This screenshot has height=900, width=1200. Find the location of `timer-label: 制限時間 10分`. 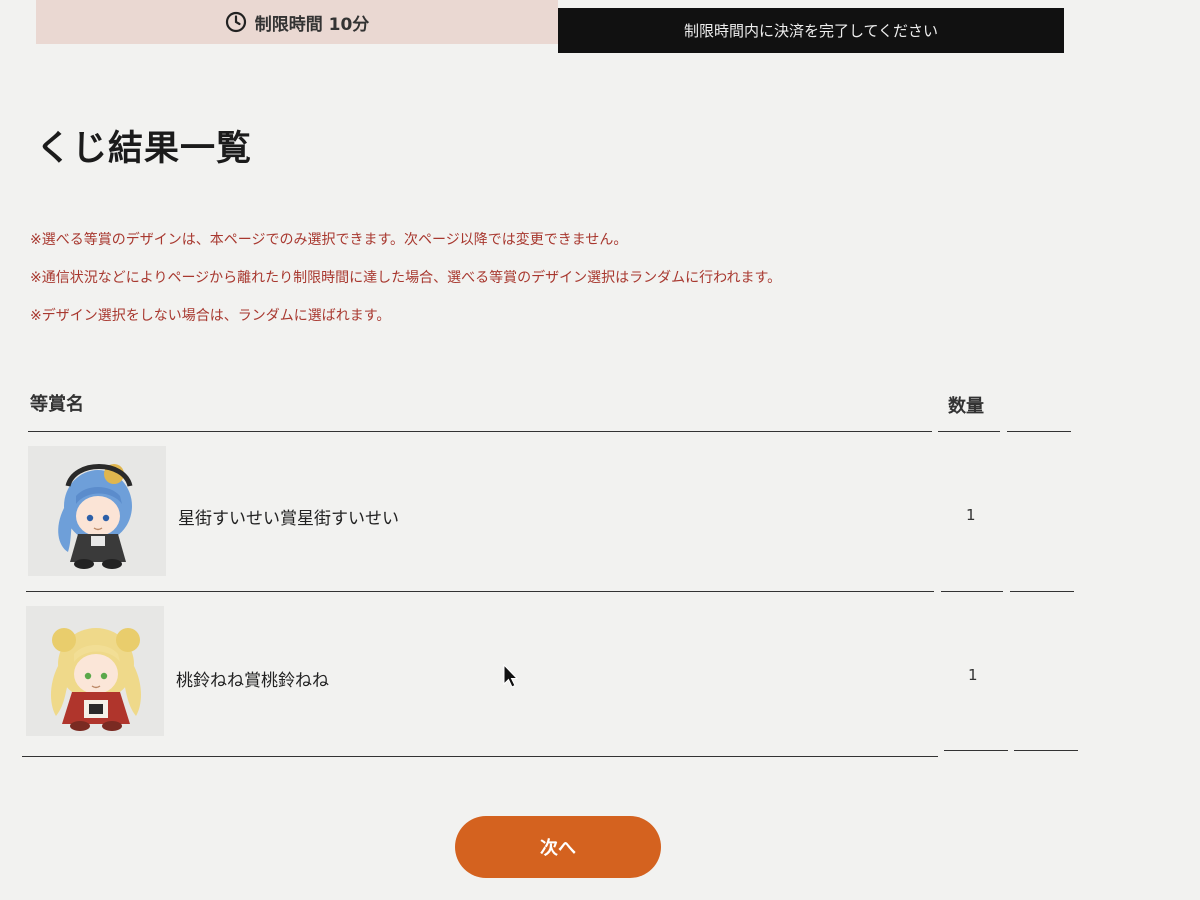

timer-label: 制限時間 10分 is located at coordinates (312, 24).